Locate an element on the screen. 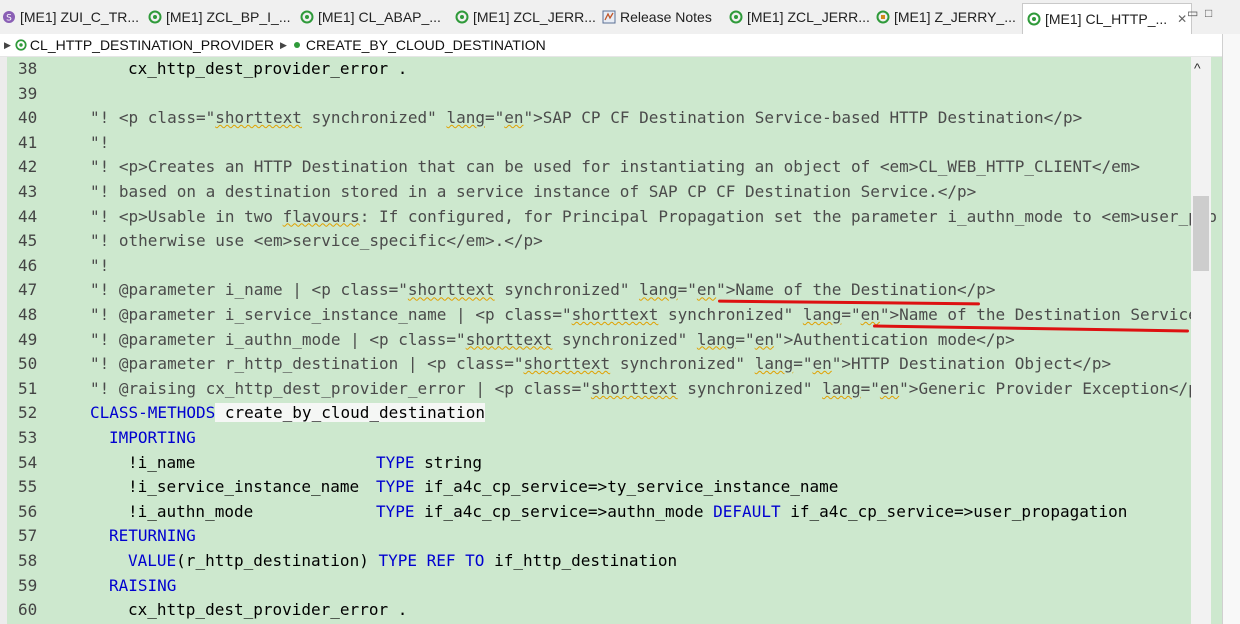 This screenshot has height=624, width=1240. code-text: IMPORTING is located at coordinates (152, 437).